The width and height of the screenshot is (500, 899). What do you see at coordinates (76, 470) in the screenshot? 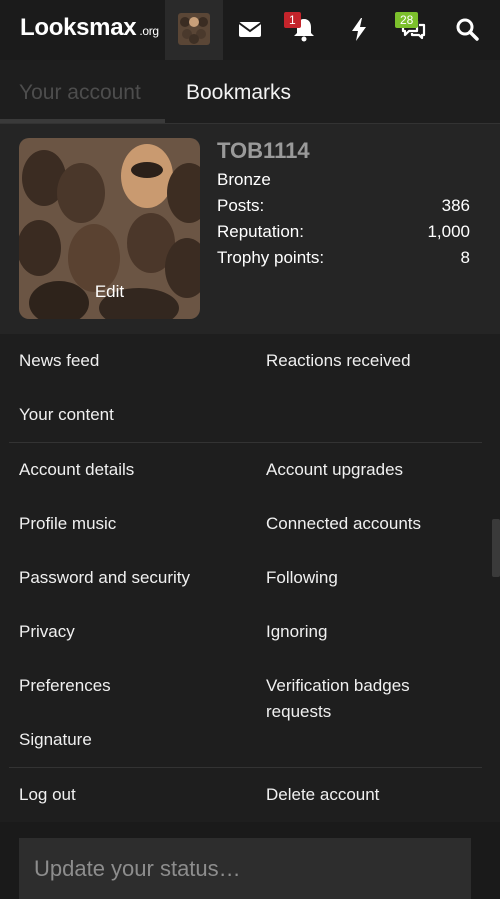
I see `menu-account-details: Account details` at bounding box center [76, 470].